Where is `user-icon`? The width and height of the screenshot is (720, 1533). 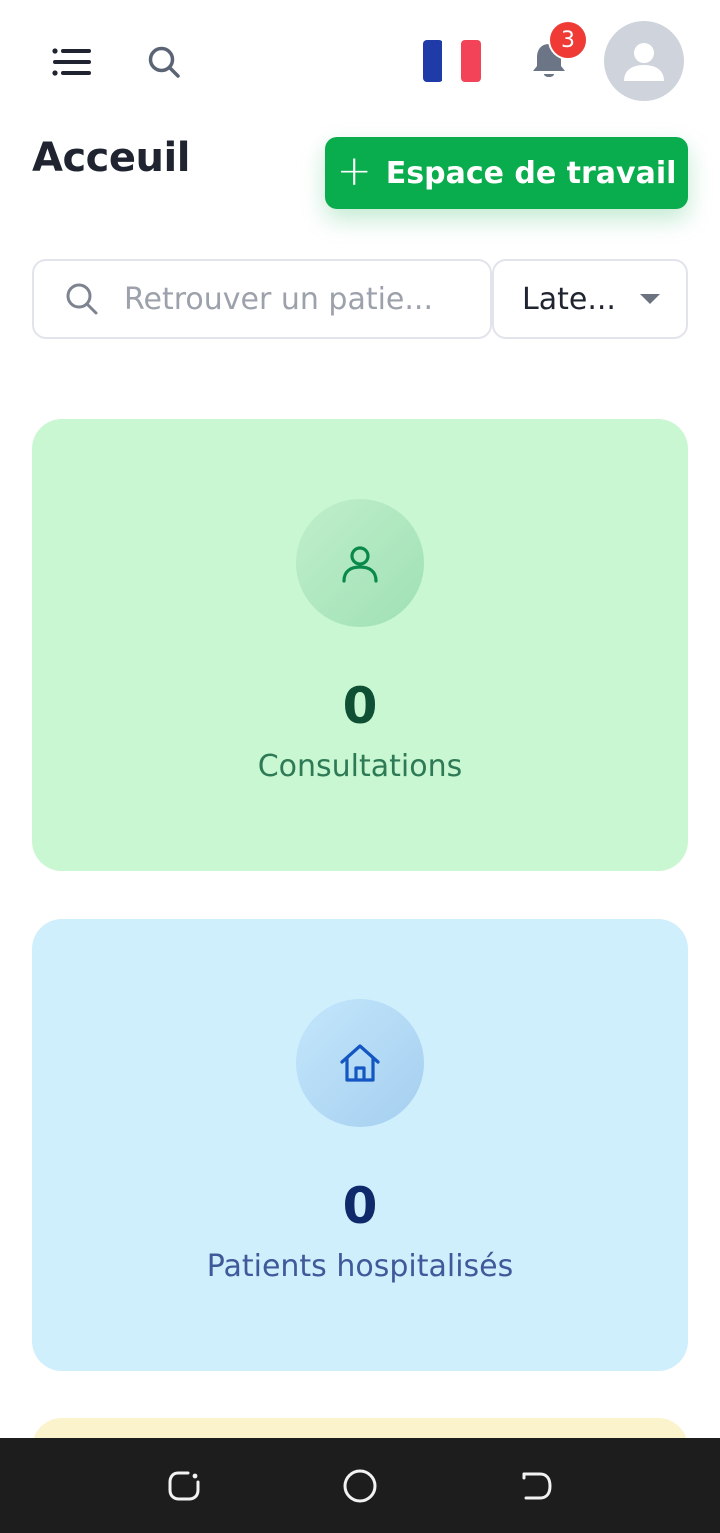
user-icon is located at coordinates (360, 564).